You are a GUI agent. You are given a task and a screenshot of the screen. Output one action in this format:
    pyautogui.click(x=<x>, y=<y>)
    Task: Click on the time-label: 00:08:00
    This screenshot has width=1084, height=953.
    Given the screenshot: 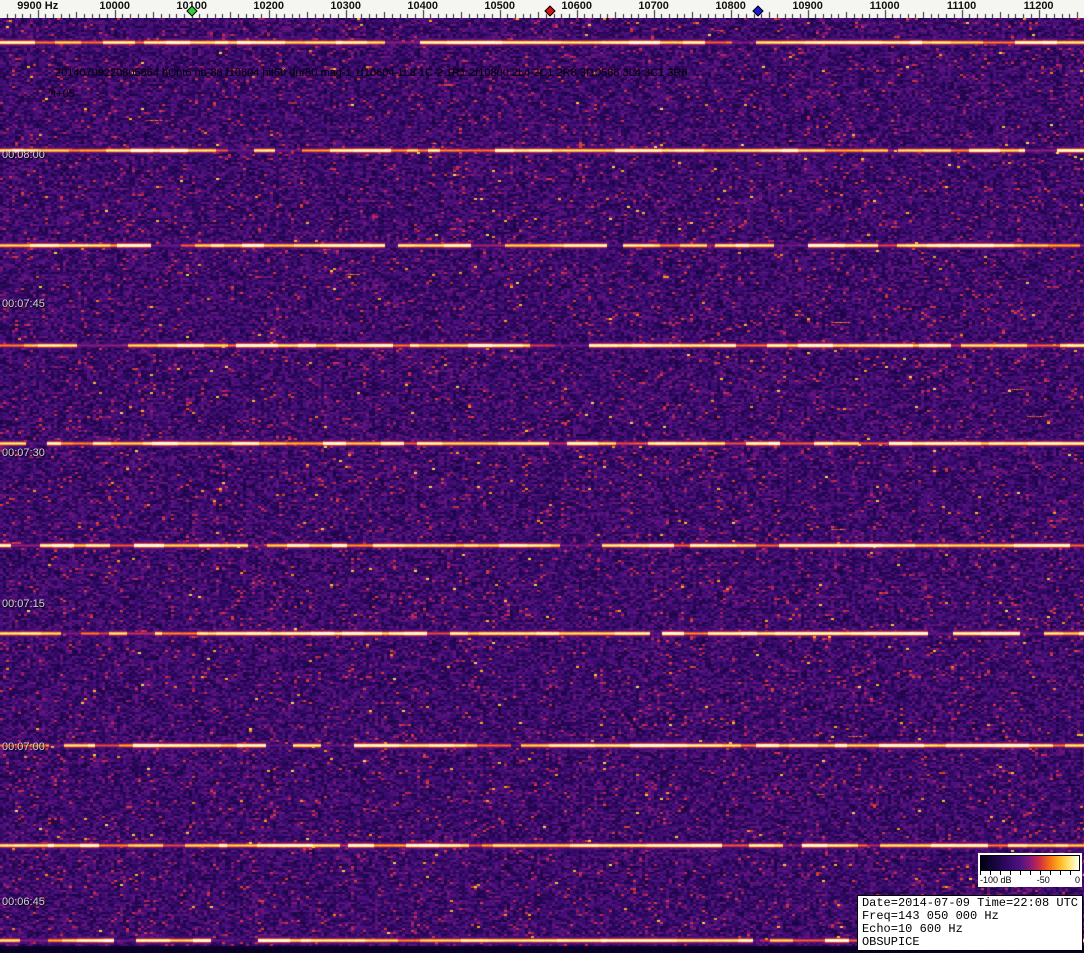 What is the action you would take?
    pyautogui.click(x=23, y=155)
    